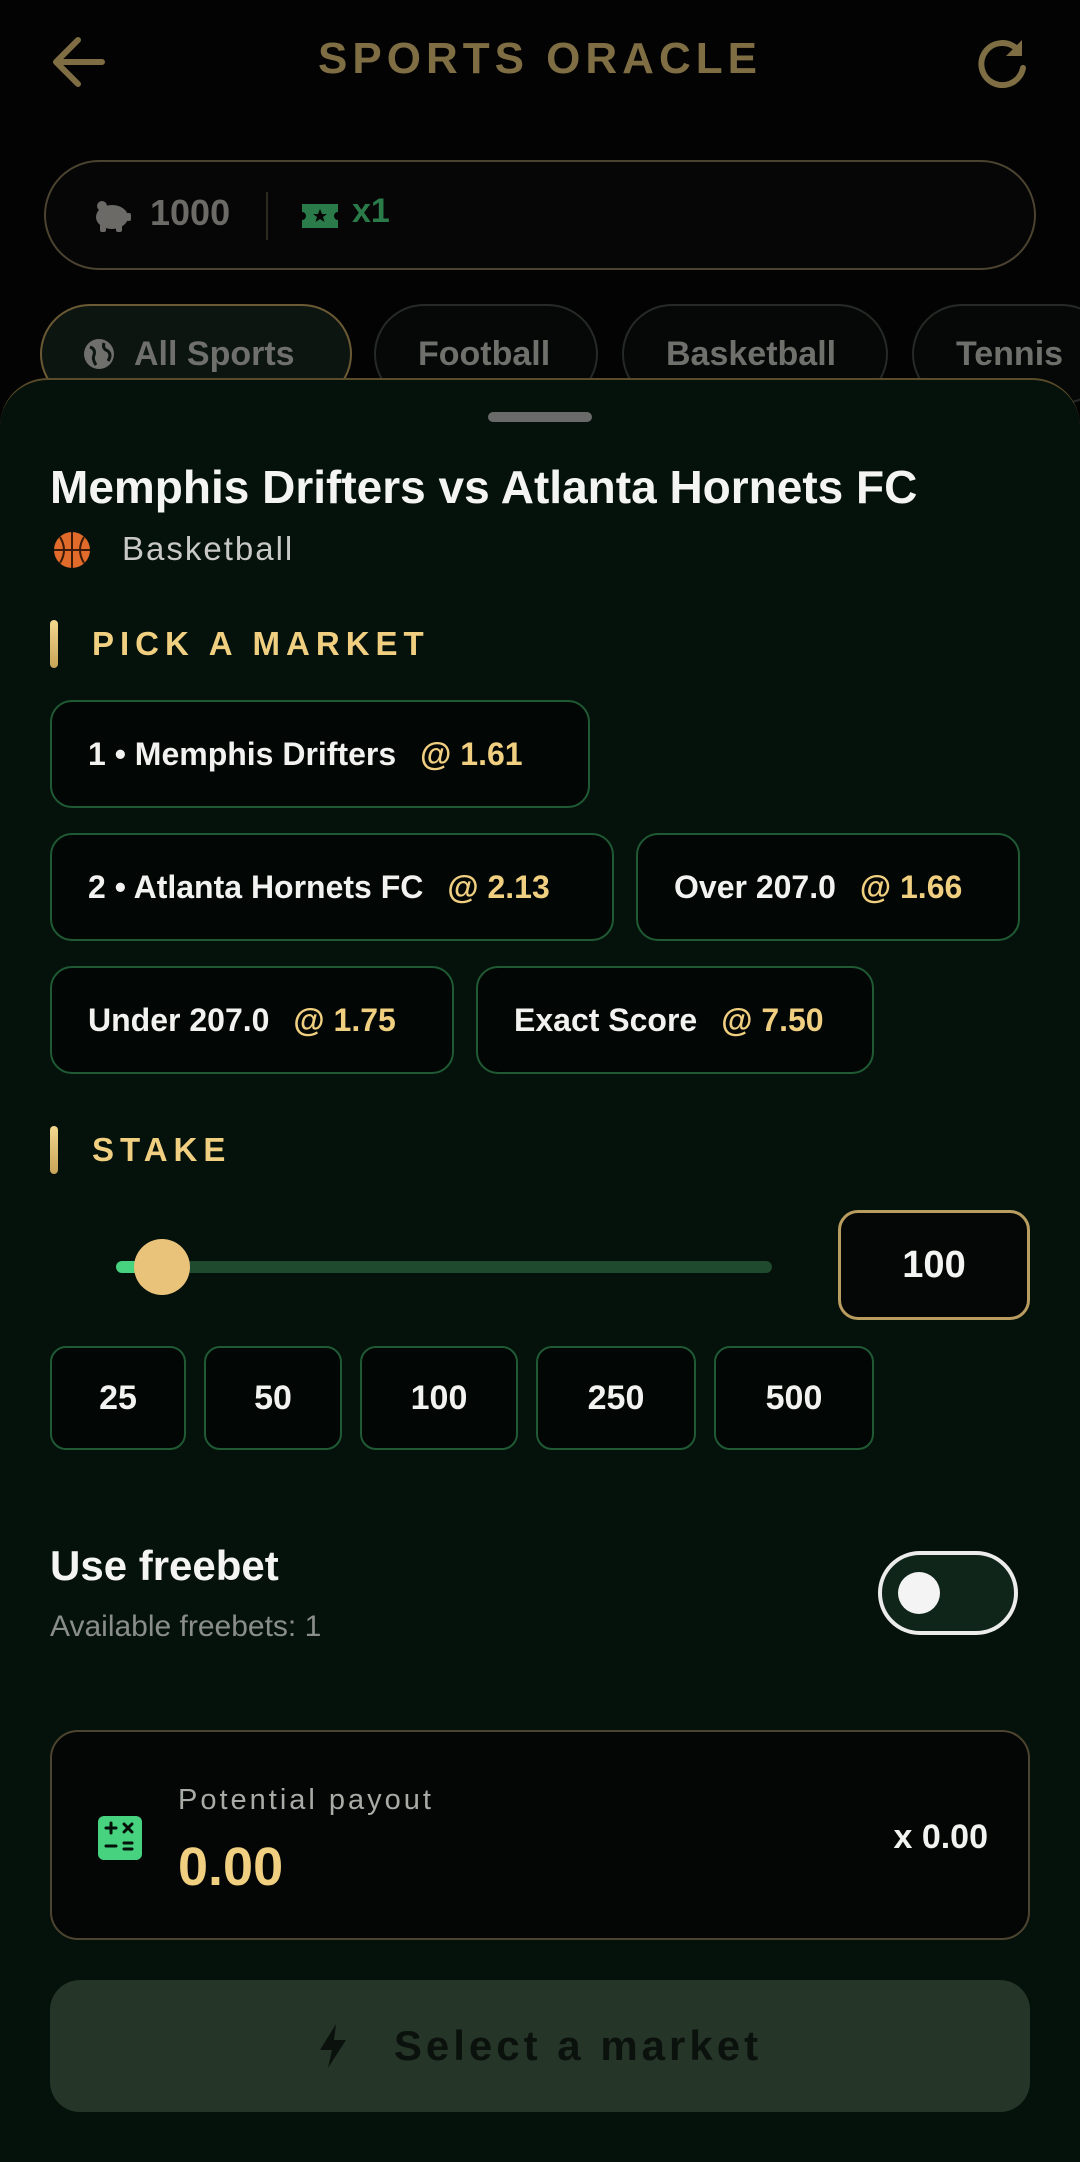 This screenshot has width=1080, height=2162. What do you see at coordinates (540, 215) in the screenshot?
I see `balance-bar: 1000 x1` at bounding box center [540, 215].